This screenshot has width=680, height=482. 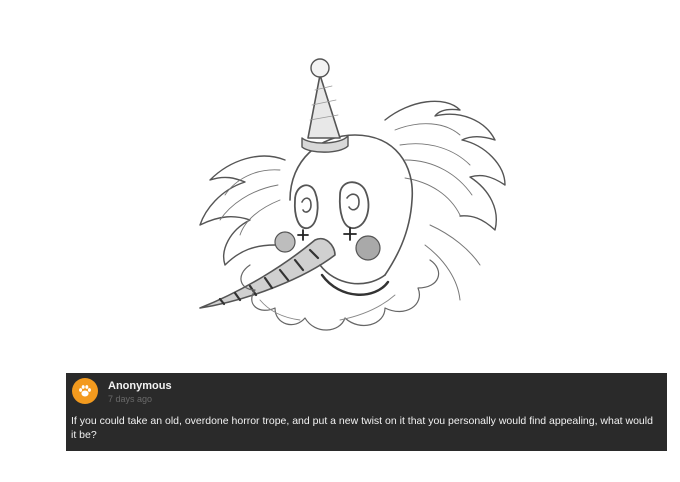 I want to click on anonymous-avatar, so click(x=85, y=391).